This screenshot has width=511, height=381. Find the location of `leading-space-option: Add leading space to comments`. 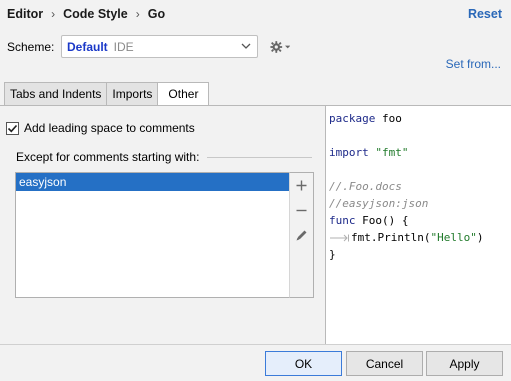

leading-space-option: Add leading space to comments is located at coordinates (100, 128).